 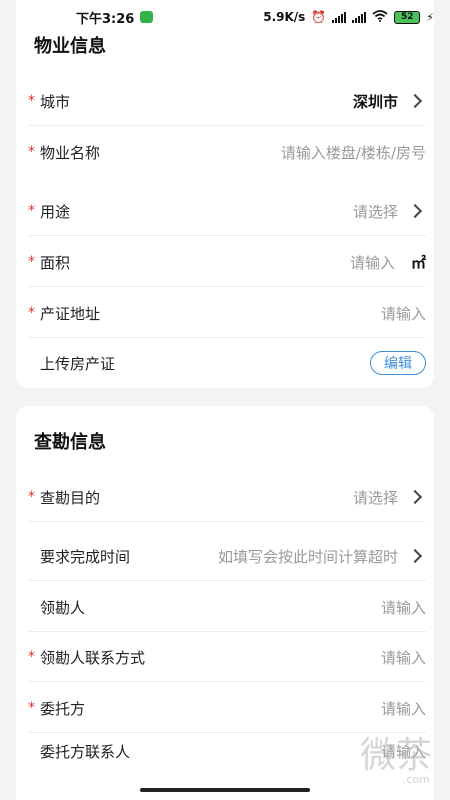 What do you see at coordinates (105, 19) in the screenshot?
I see `status-time: 下午3:26` at bounding box center [105, 19].